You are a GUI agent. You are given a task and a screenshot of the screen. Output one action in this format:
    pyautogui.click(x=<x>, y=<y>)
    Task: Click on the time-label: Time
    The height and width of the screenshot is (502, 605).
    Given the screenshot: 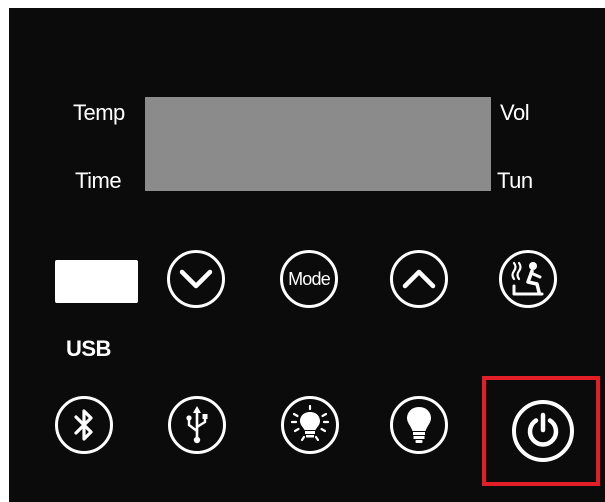 What is the action you would take?
    pyautogui.click(x=98, y=180)
    